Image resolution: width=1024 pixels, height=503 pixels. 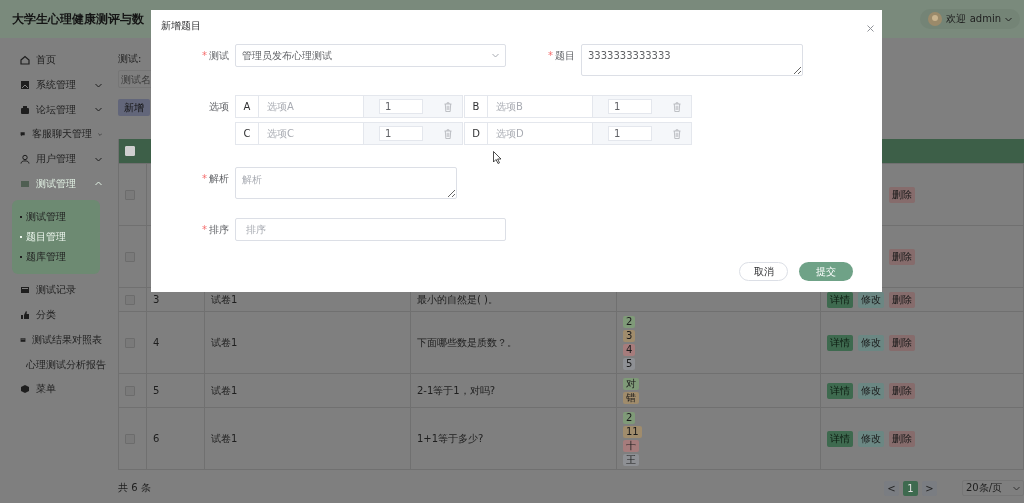 What do you see at coordinates (55, 110) in the screenshot?
I see `sidebar-item: 论坛管理` at bounding box center [55, 110].